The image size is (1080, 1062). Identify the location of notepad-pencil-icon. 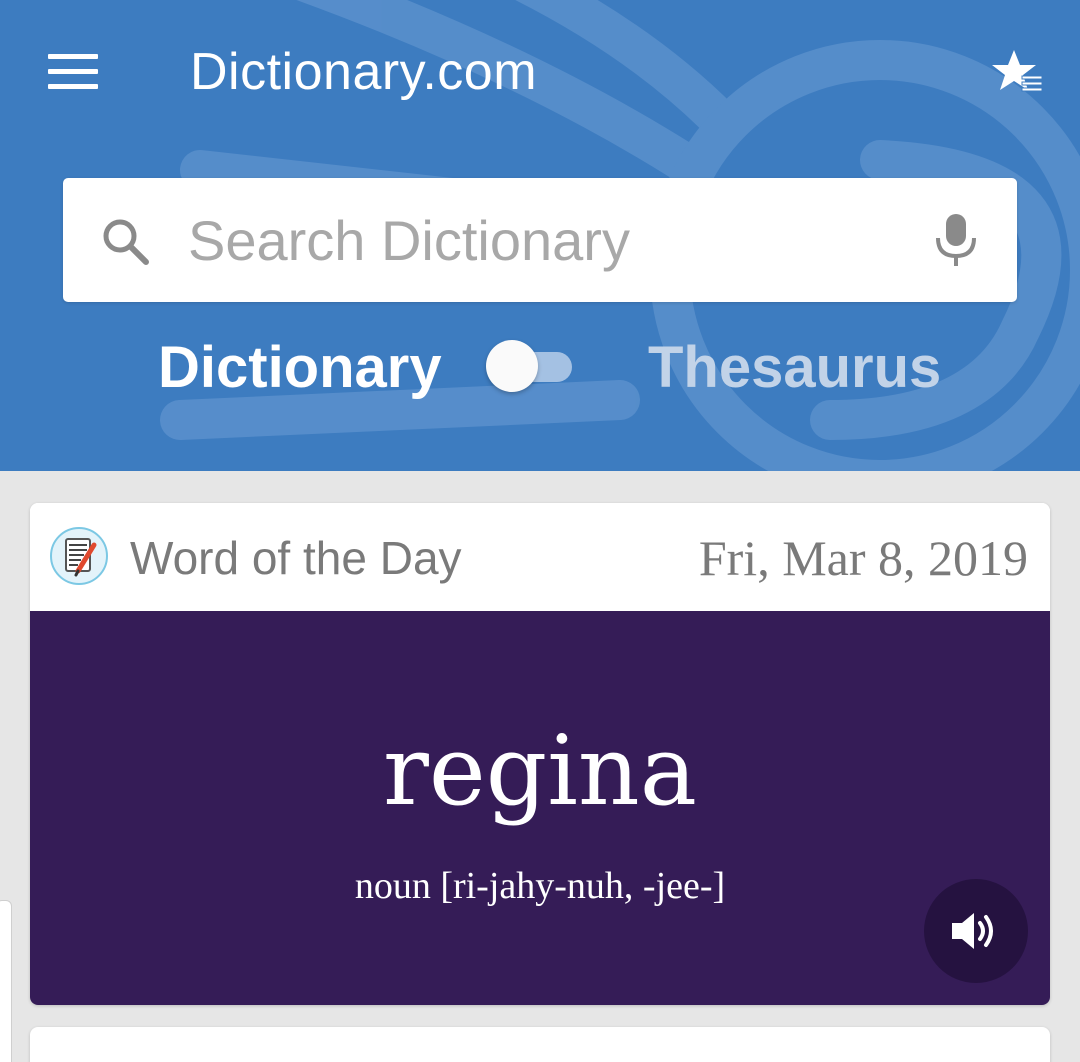
(79, 556).